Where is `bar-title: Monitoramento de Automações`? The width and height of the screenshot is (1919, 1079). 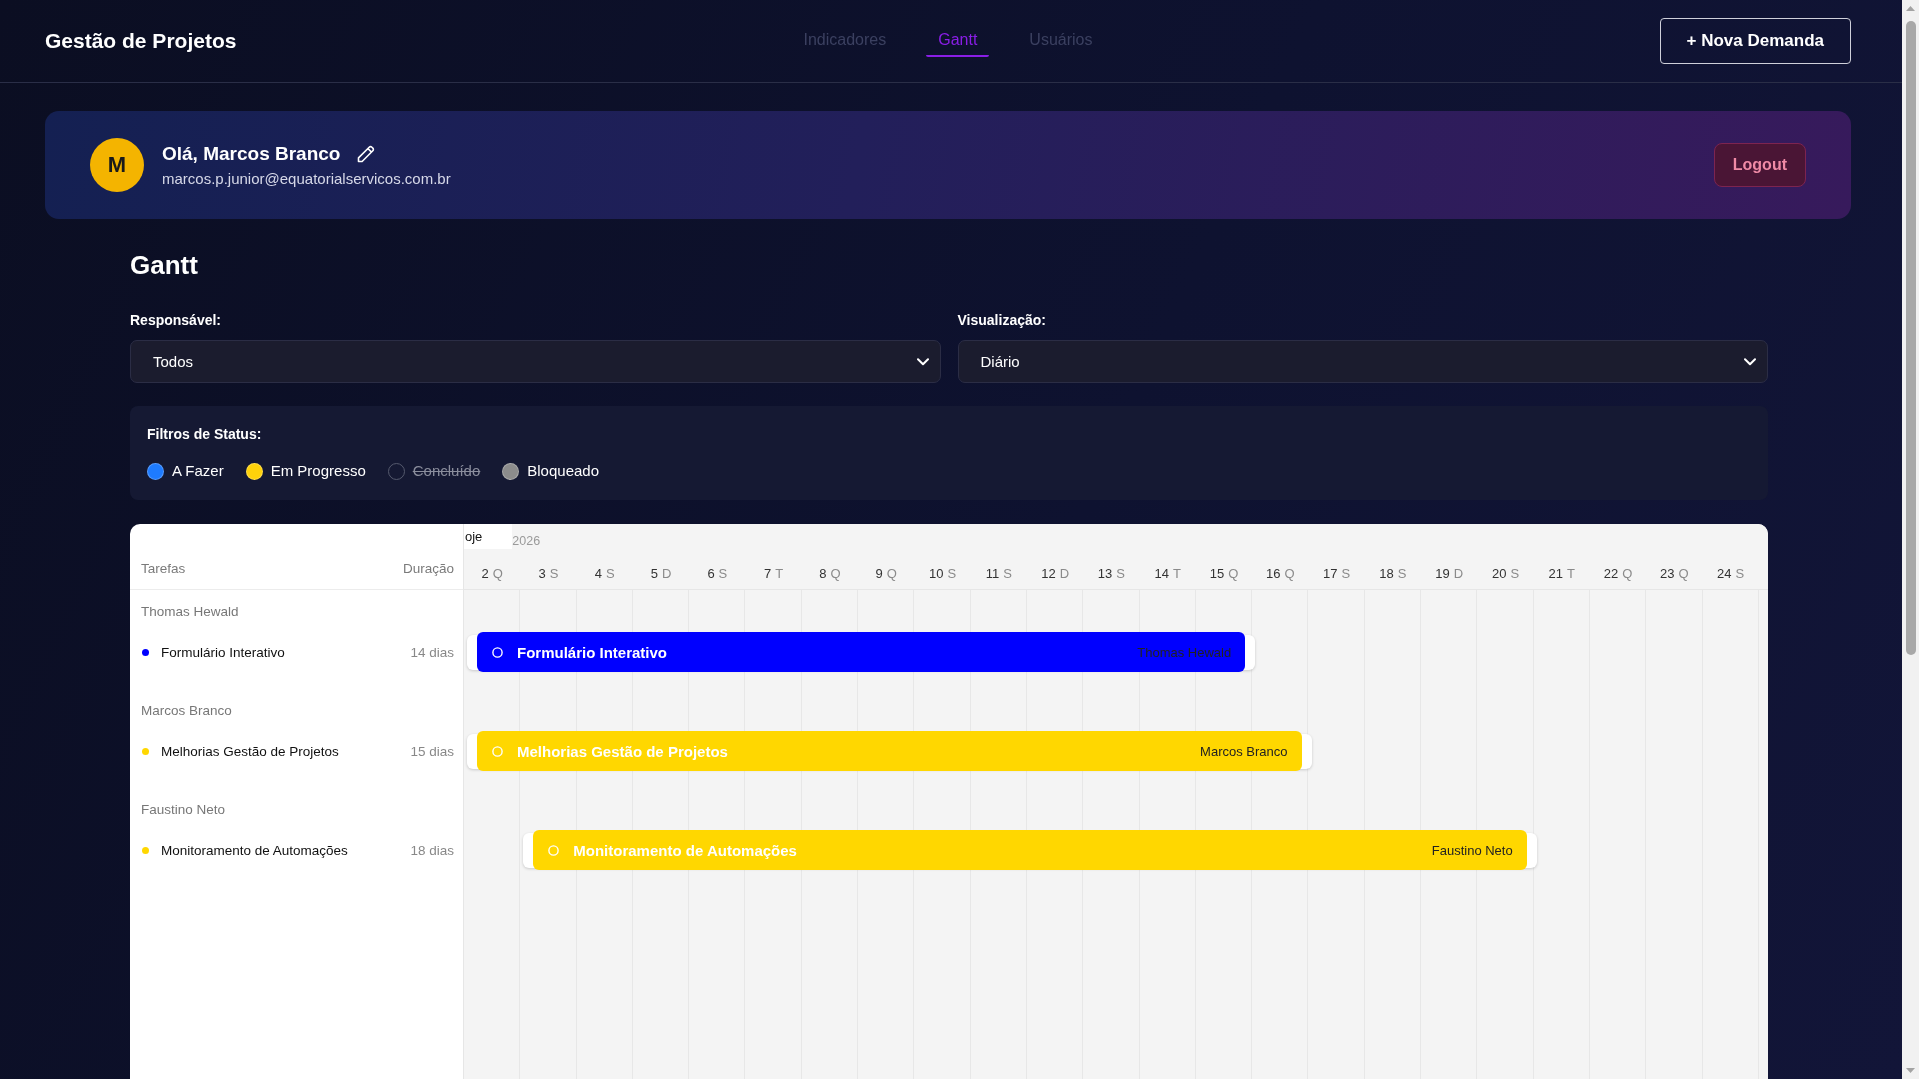 bar-title: Monitoramento de Automações is located at coordinates (685, 850).